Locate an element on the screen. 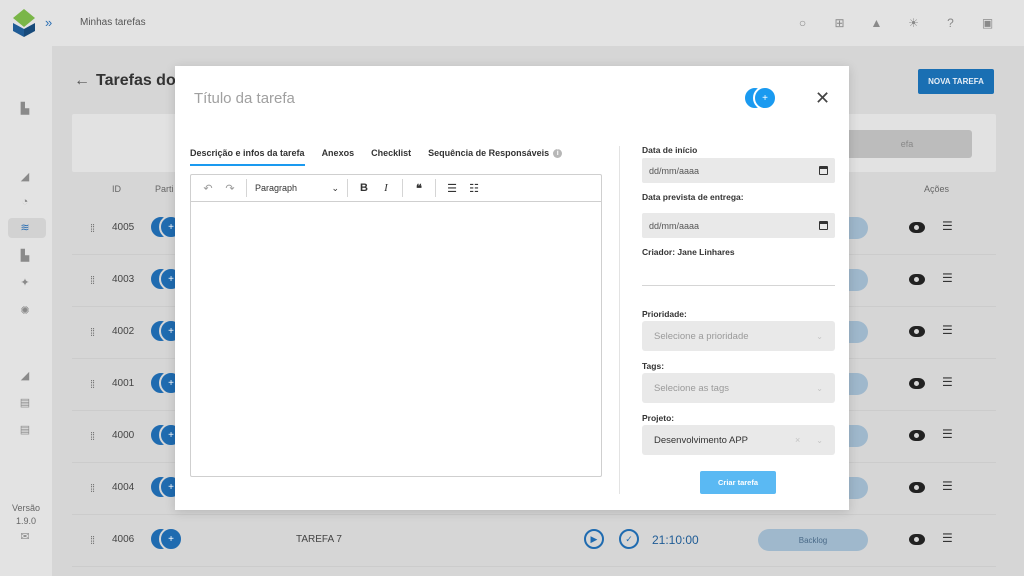 This screenshot has width=1024, height=576. tab-attachments: Anexos is located at coordinates (338, 157).